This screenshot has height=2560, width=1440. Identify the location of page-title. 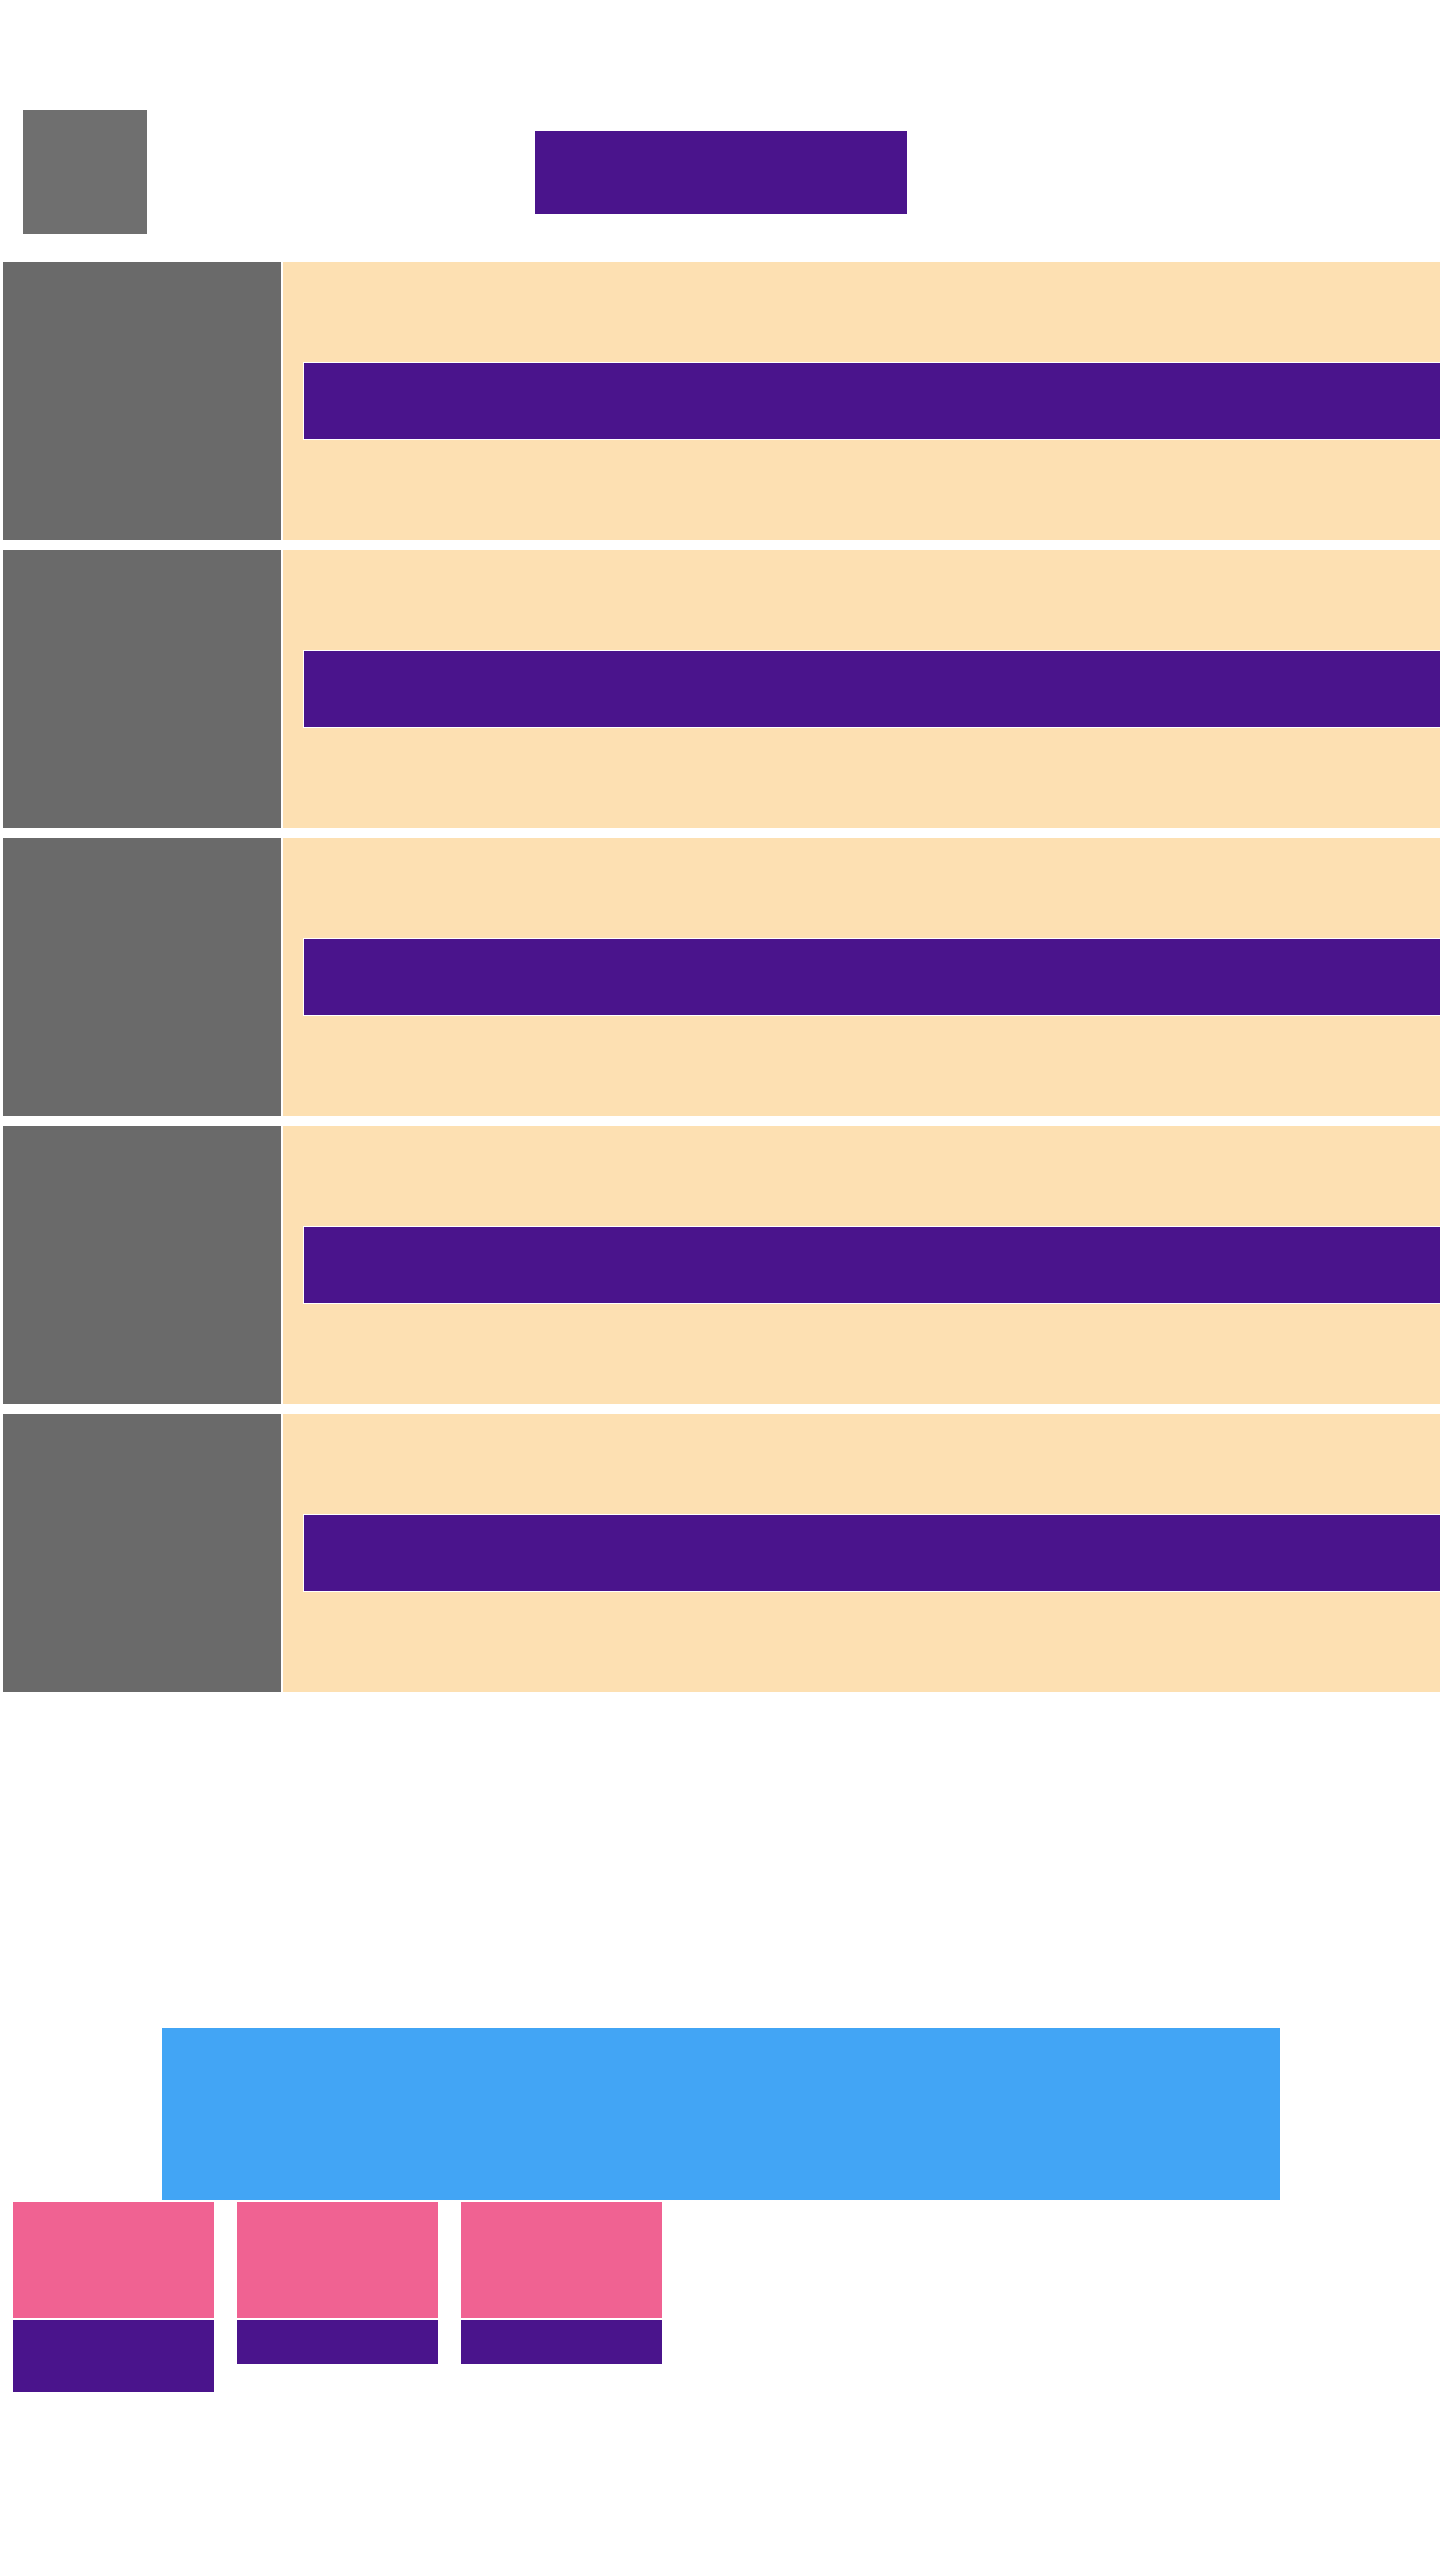
(721, 172).